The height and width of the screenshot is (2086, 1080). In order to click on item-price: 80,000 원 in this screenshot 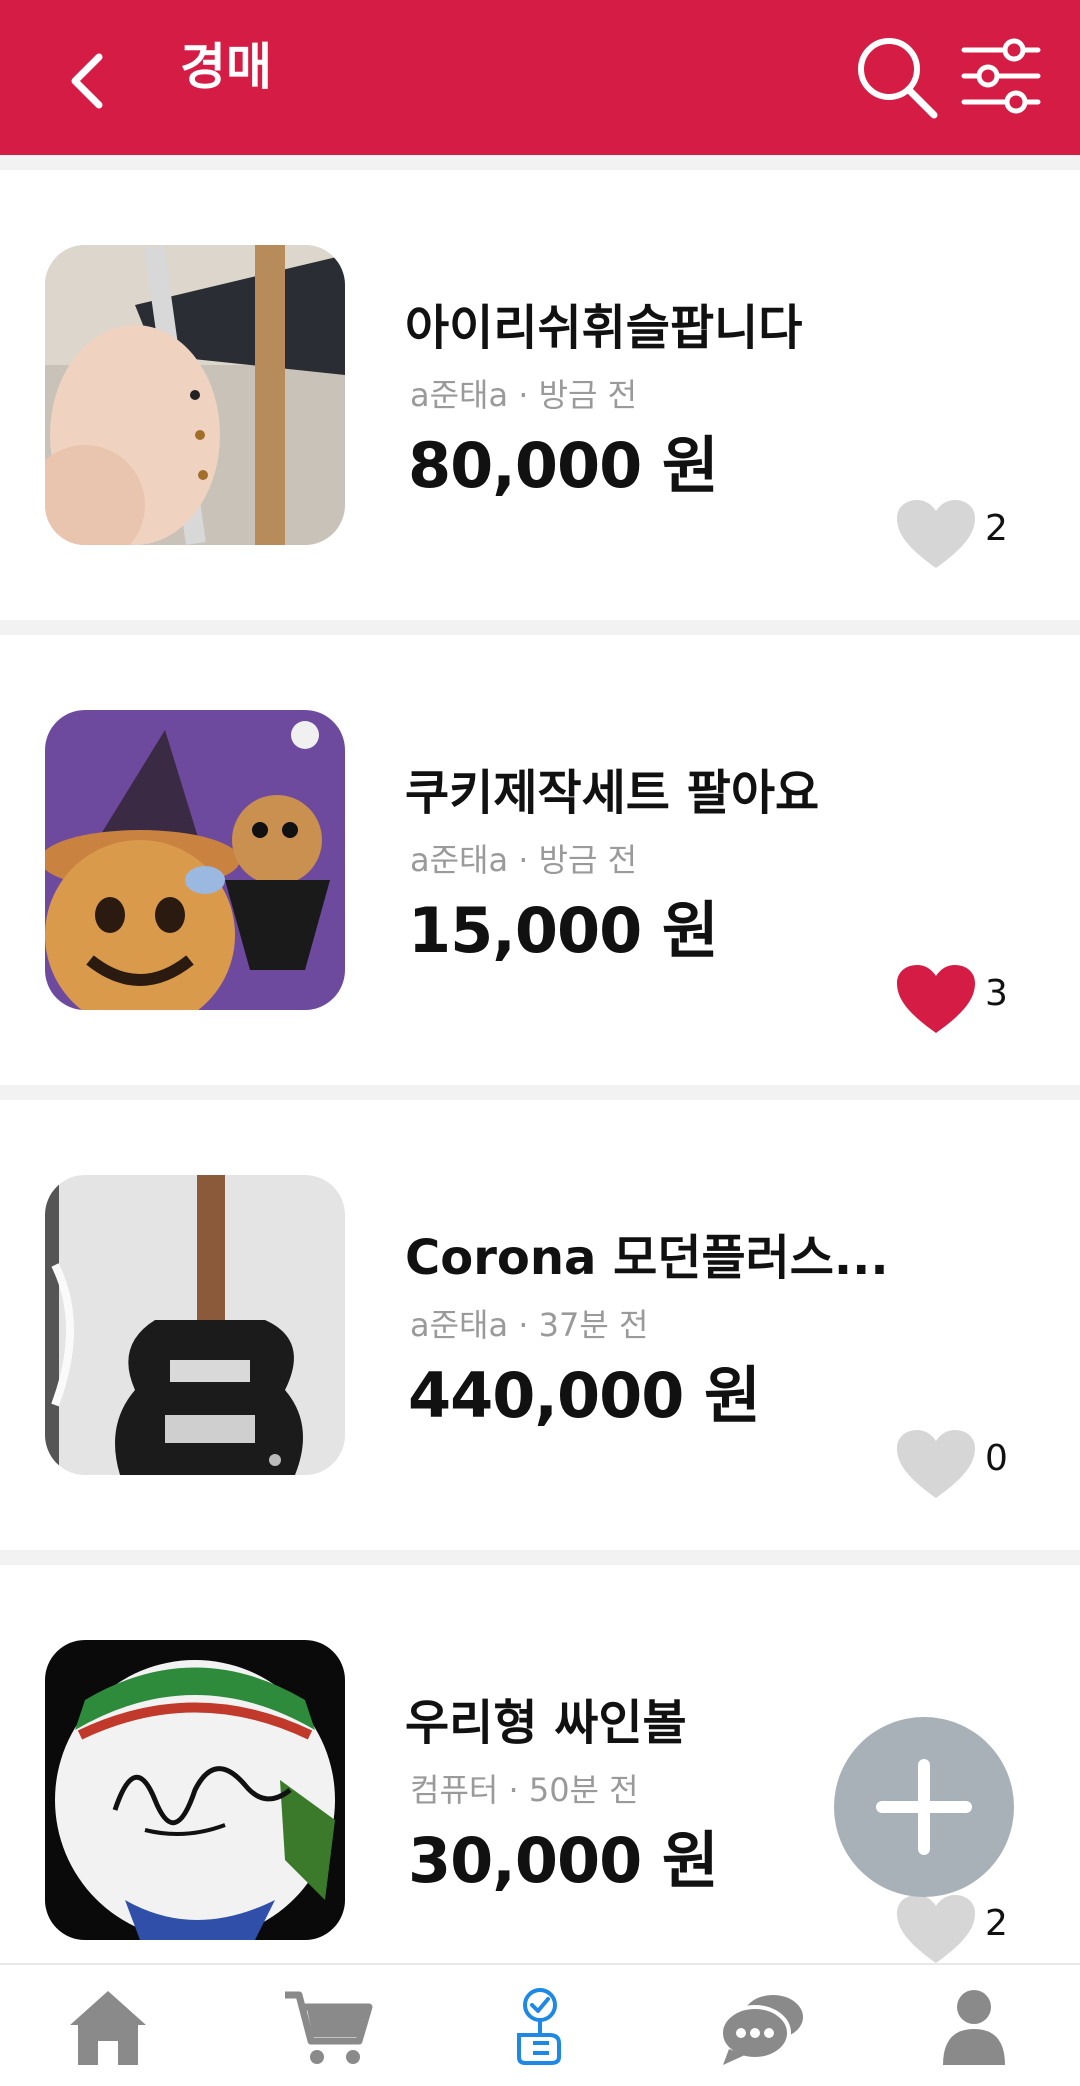, I will do `click(563, 465)`.